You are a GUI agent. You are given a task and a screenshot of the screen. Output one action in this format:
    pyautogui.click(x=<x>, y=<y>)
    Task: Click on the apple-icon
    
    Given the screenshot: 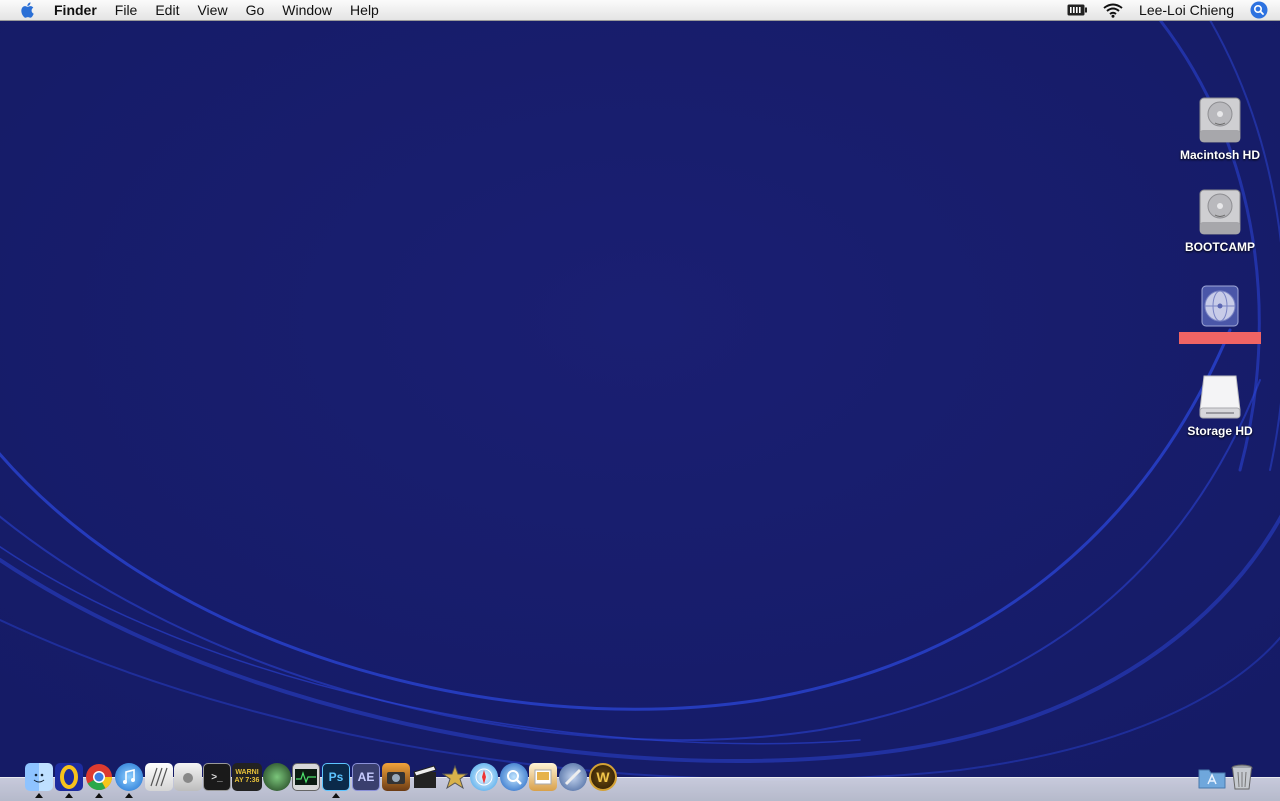 What is the action you would take?
    pyautogui.click(x=28, y=10)
    